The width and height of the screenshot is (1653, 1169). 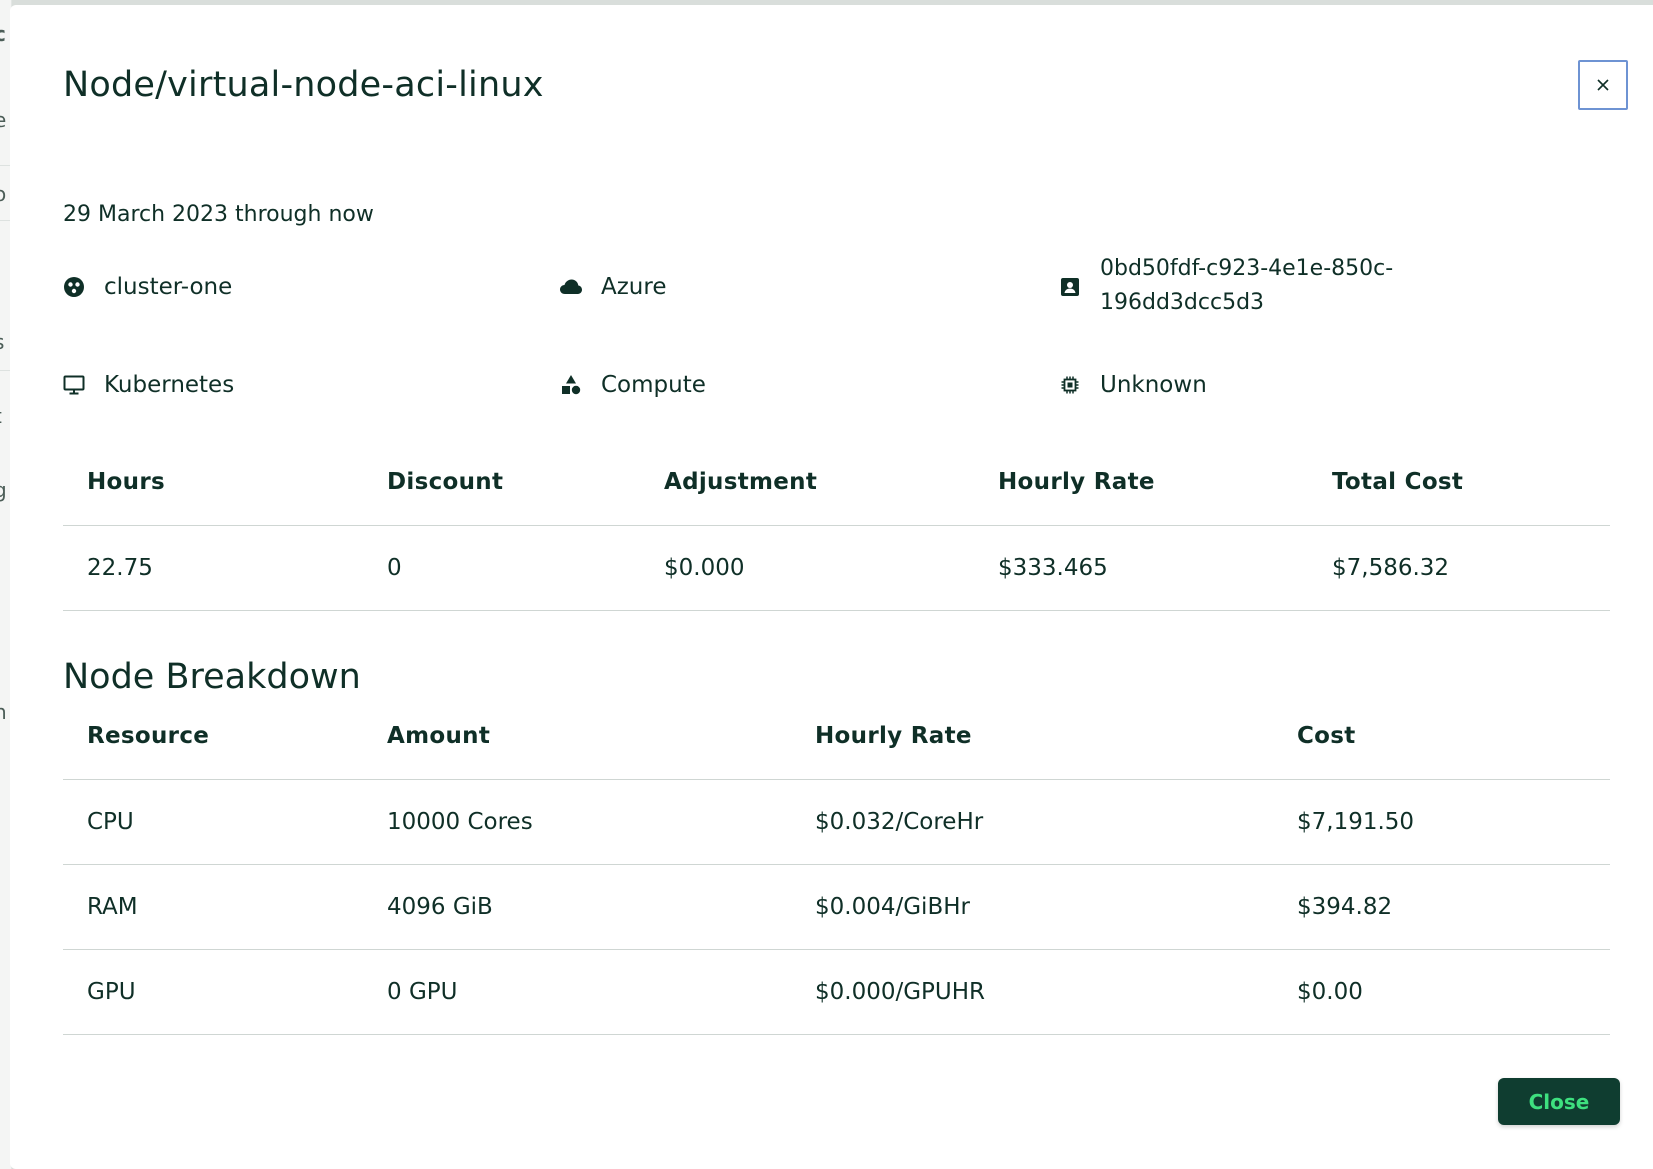 I want to click on meta-type: Unknown, so click(x=1132, y=385).